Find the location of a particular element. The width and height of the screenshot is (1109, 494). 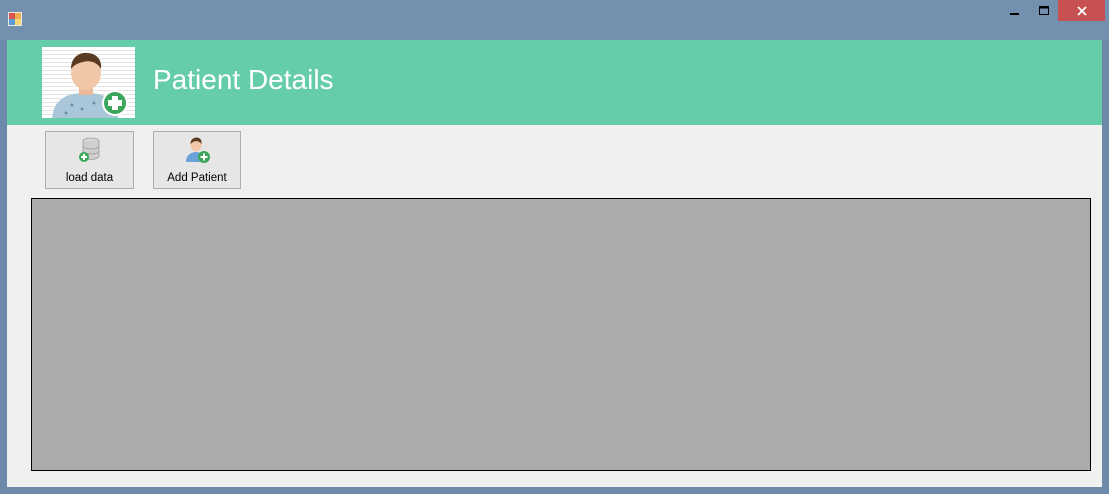

maximize-button is located at coordinates (1043, 10).